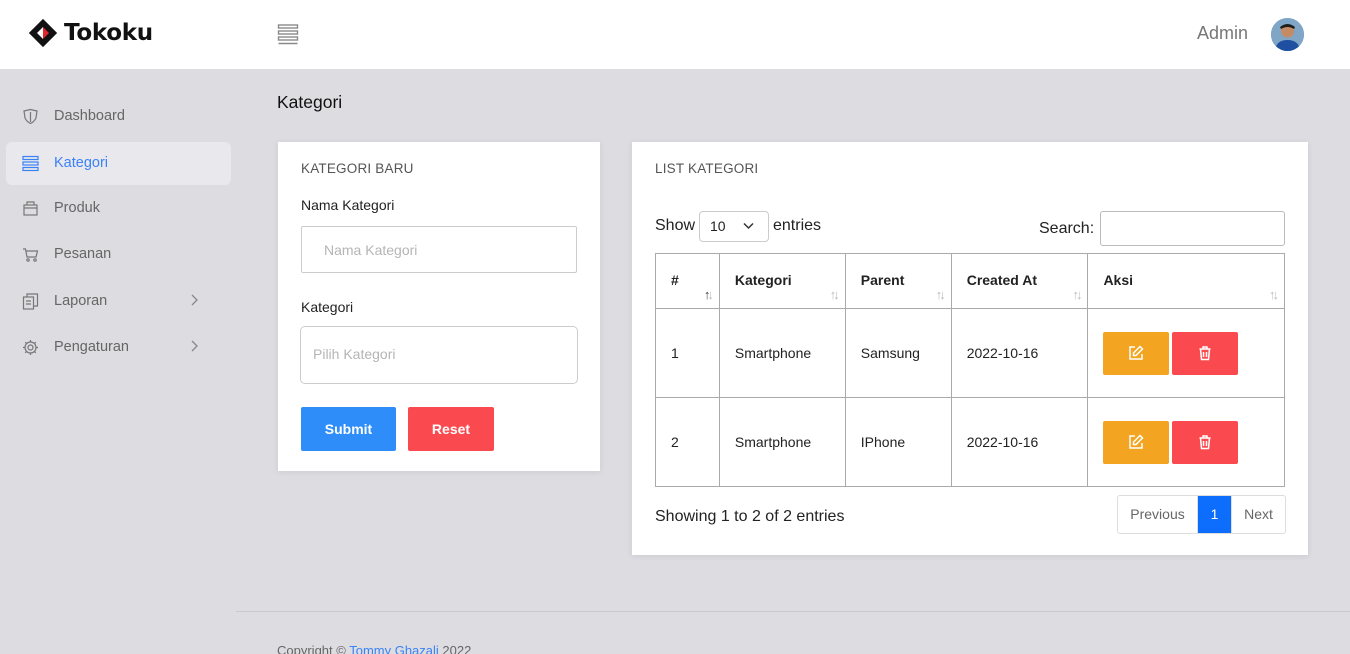 This screenshot has width=1350, height=654. What do you see at coordinates (451, 429) in the screenshot?
I see `reset-button: Reset` at bounding box center [451, 429].